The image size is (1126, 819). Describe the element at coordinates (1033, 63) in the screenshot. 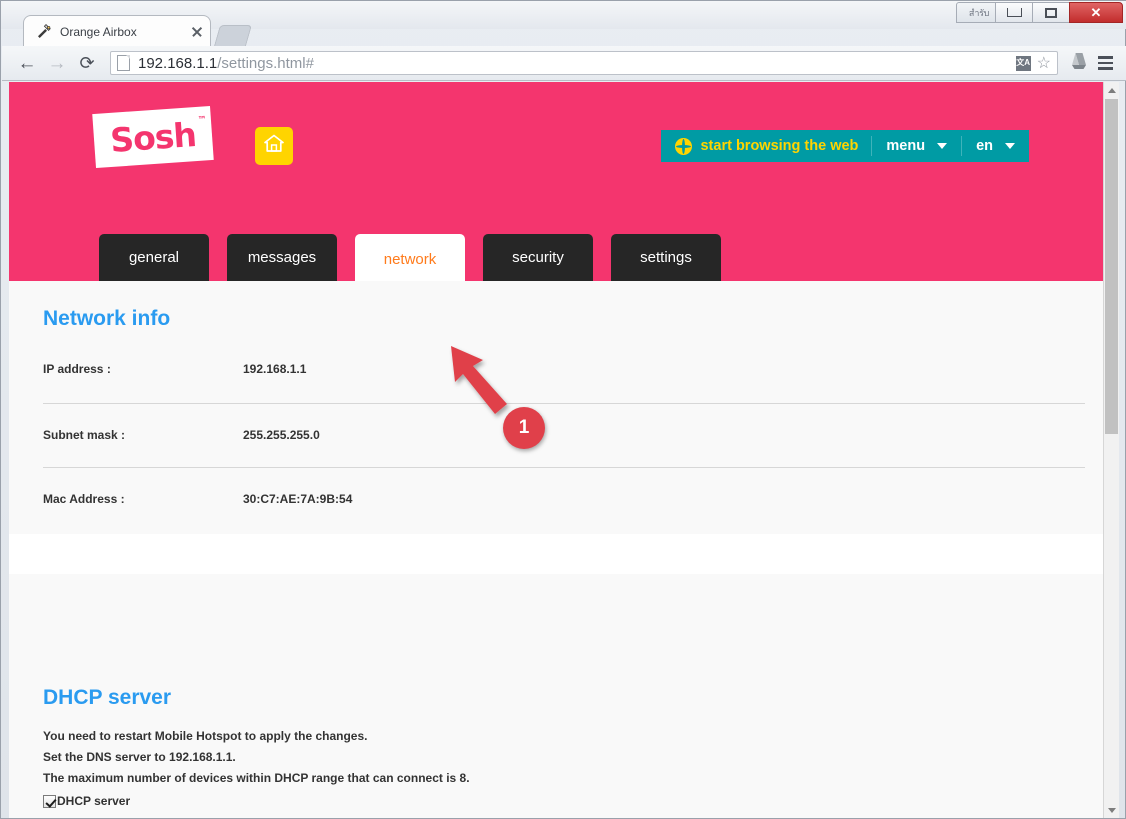

I see `address-bar-actions: 文A ☆` at that location.